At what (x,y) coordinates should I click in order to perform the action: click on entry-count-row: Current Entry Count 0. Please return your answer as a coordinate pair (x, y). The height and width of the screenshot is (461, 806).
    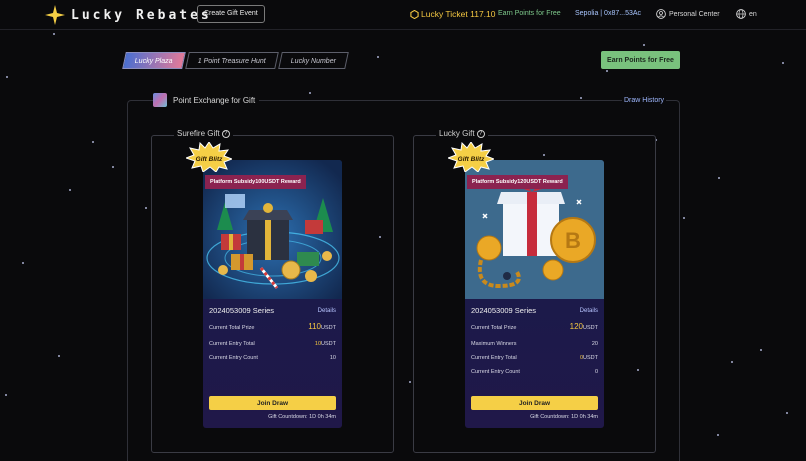
    Looking at the image, I should click on (534, 372).